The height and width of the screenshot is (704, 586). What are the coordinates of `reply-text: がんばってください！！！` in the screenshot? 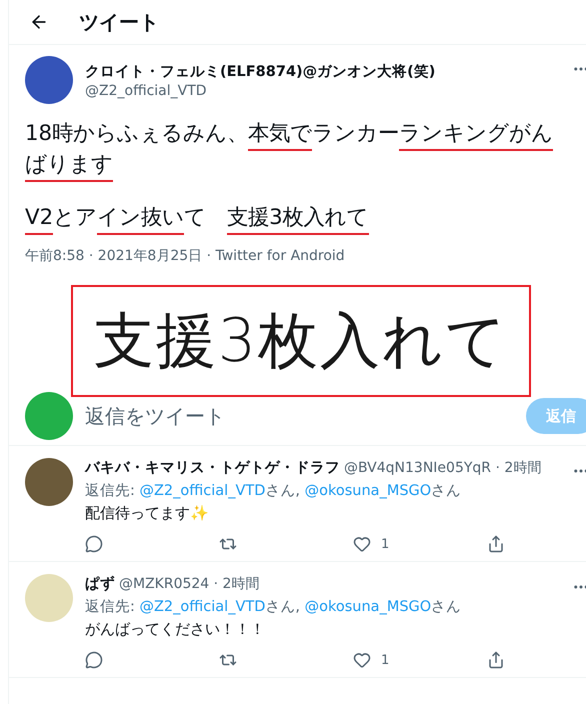 It's located at (175, 629).